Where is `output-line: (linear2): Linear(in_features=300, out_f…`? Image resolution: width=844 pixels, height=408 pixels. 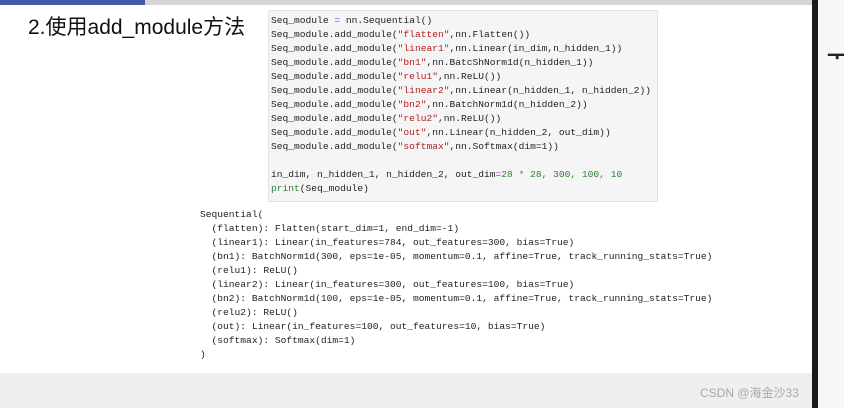 output-line: (linear2): Linear(in_features=300, out_f… is located at coordinates (387, 284).